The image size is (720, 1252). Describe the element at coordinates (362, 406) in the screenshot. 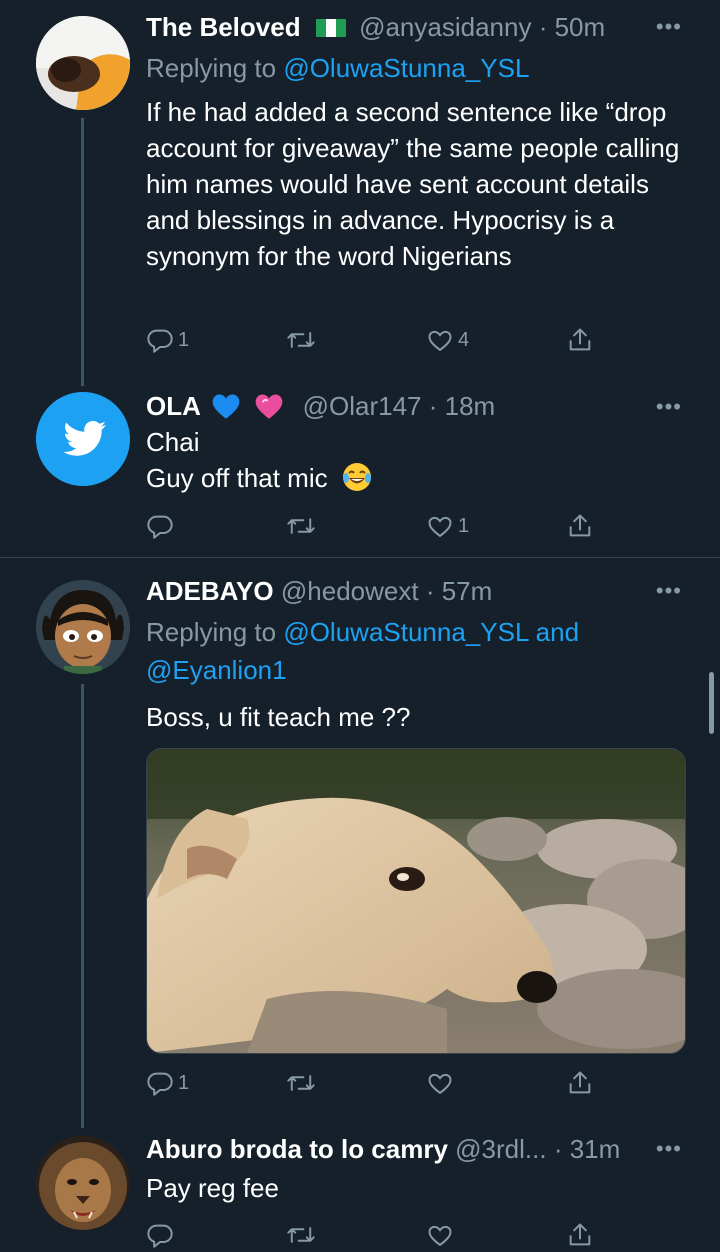

I see `username: @Olar147` at that location.